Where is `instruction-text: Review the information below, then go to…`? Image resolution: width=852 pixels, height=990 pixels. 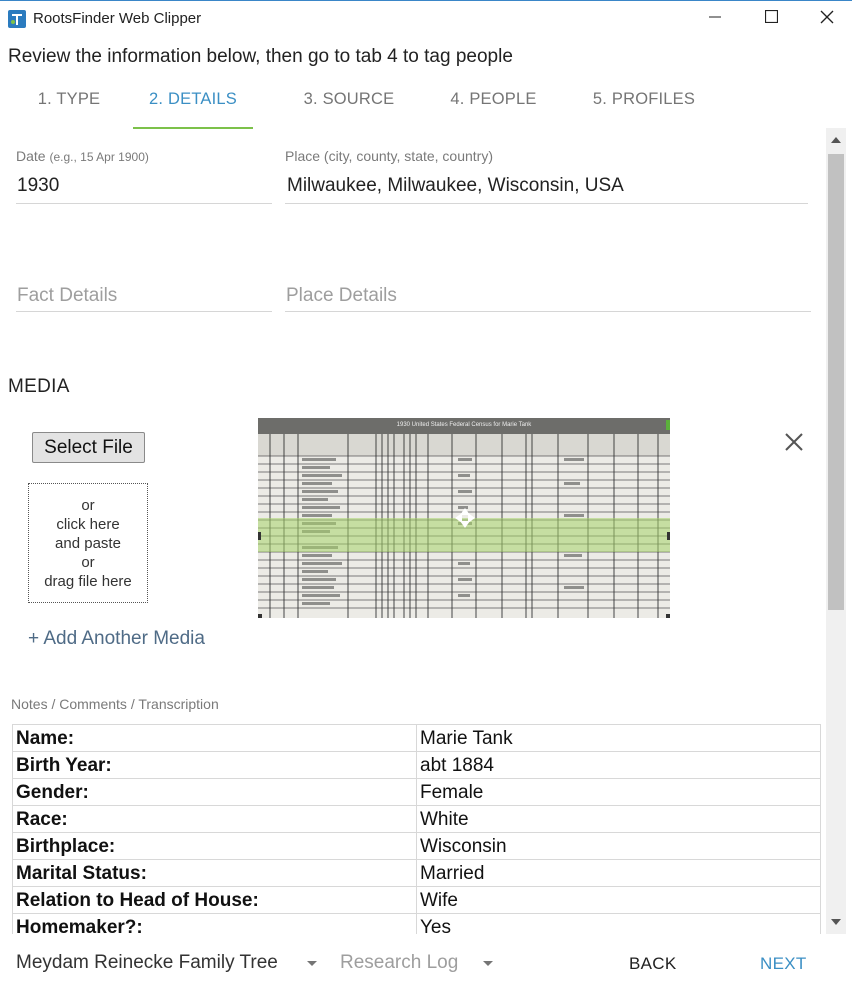 instruction-text: Review the information below, then go to… is located at coordinates (260, 56).